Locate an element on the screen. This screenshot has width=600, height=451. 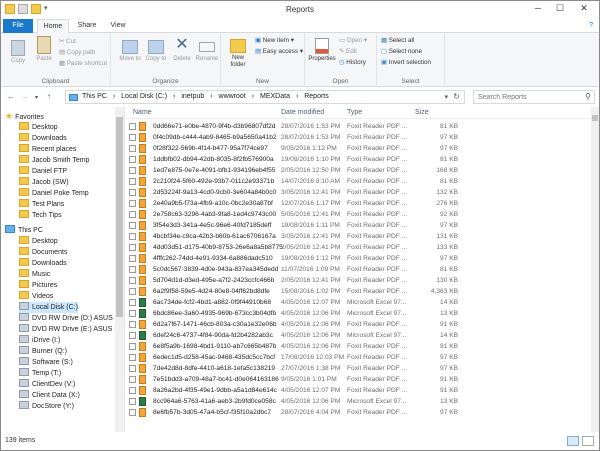
select-all-button: ▦ Select all is located at coordinates (397, 40).